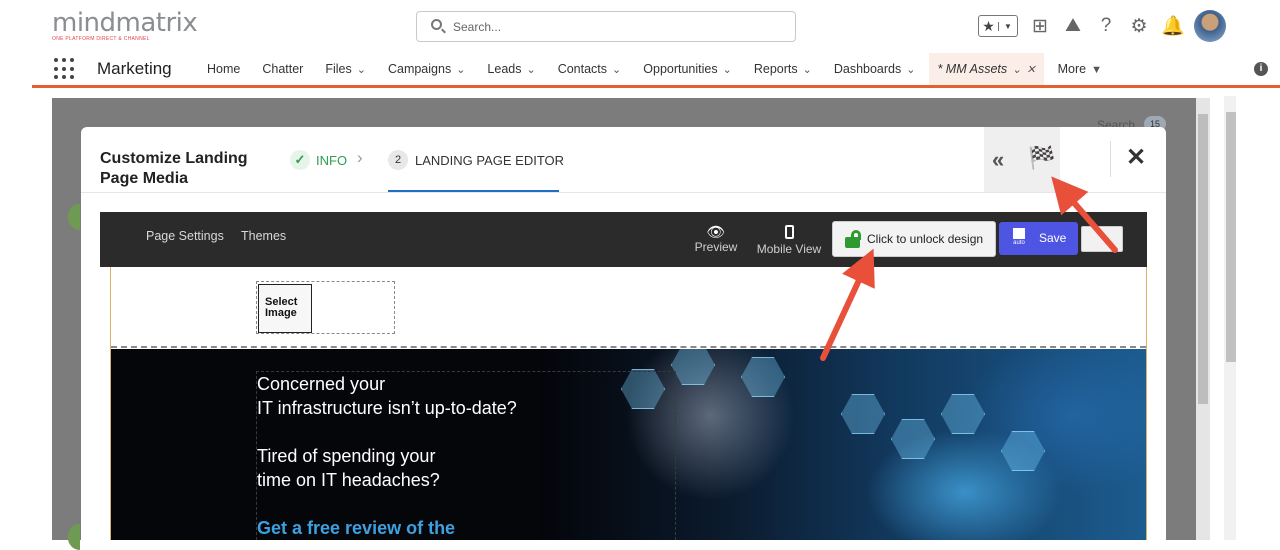  What do you see at coordinates (436, 24) in the screenshot?
I see `search-icon` at bounding box center [436, 24].